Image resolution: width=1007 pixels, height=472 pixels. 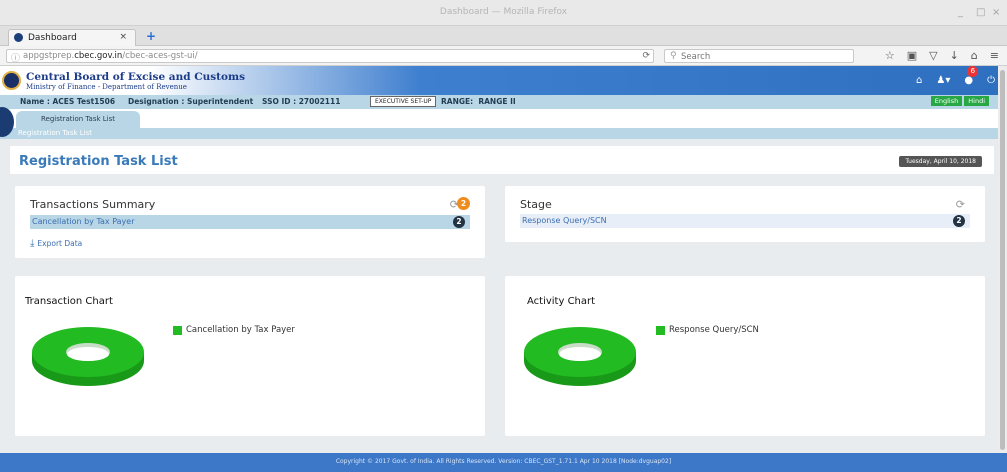 I want to click on transaction-row-count: 2, so click(x=459, y=222).